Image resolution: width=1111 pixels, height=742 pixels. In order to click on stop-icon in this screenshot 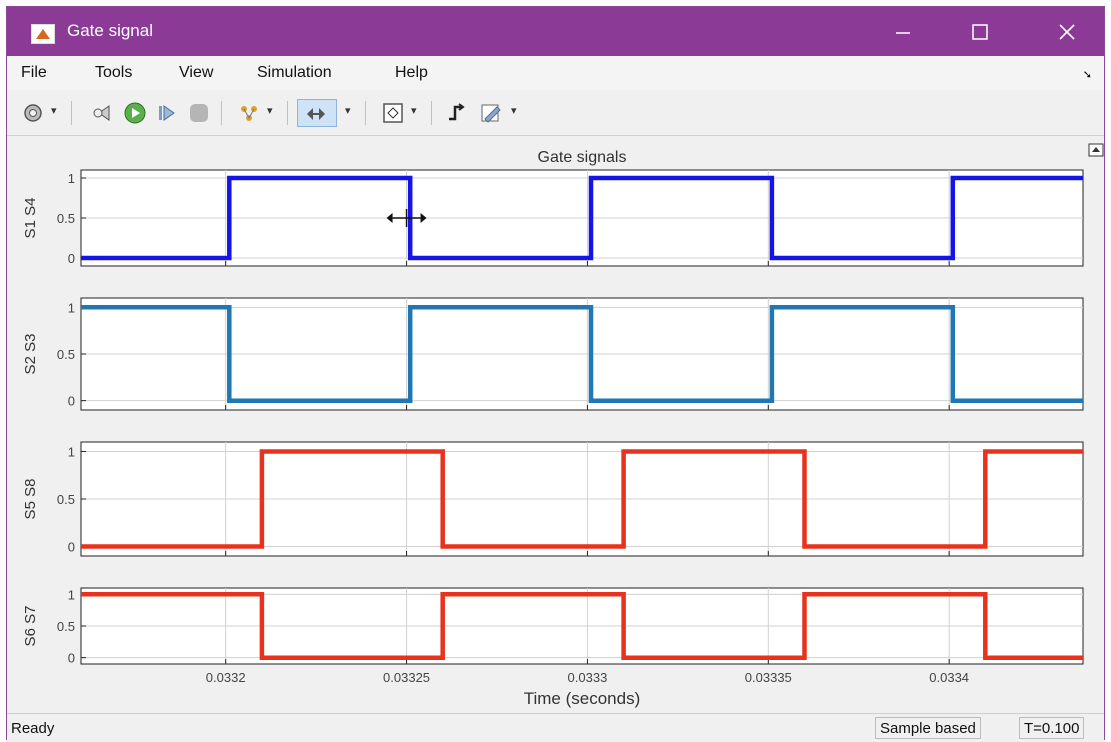, I will do `click(199, 113)`.